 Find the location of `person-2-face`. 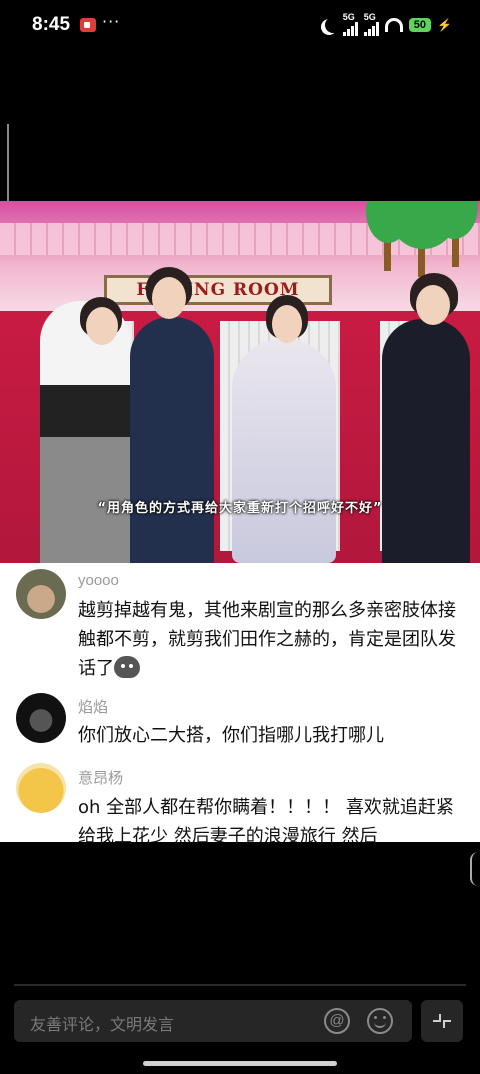

person-2-face is located at coordinates (169, 298).